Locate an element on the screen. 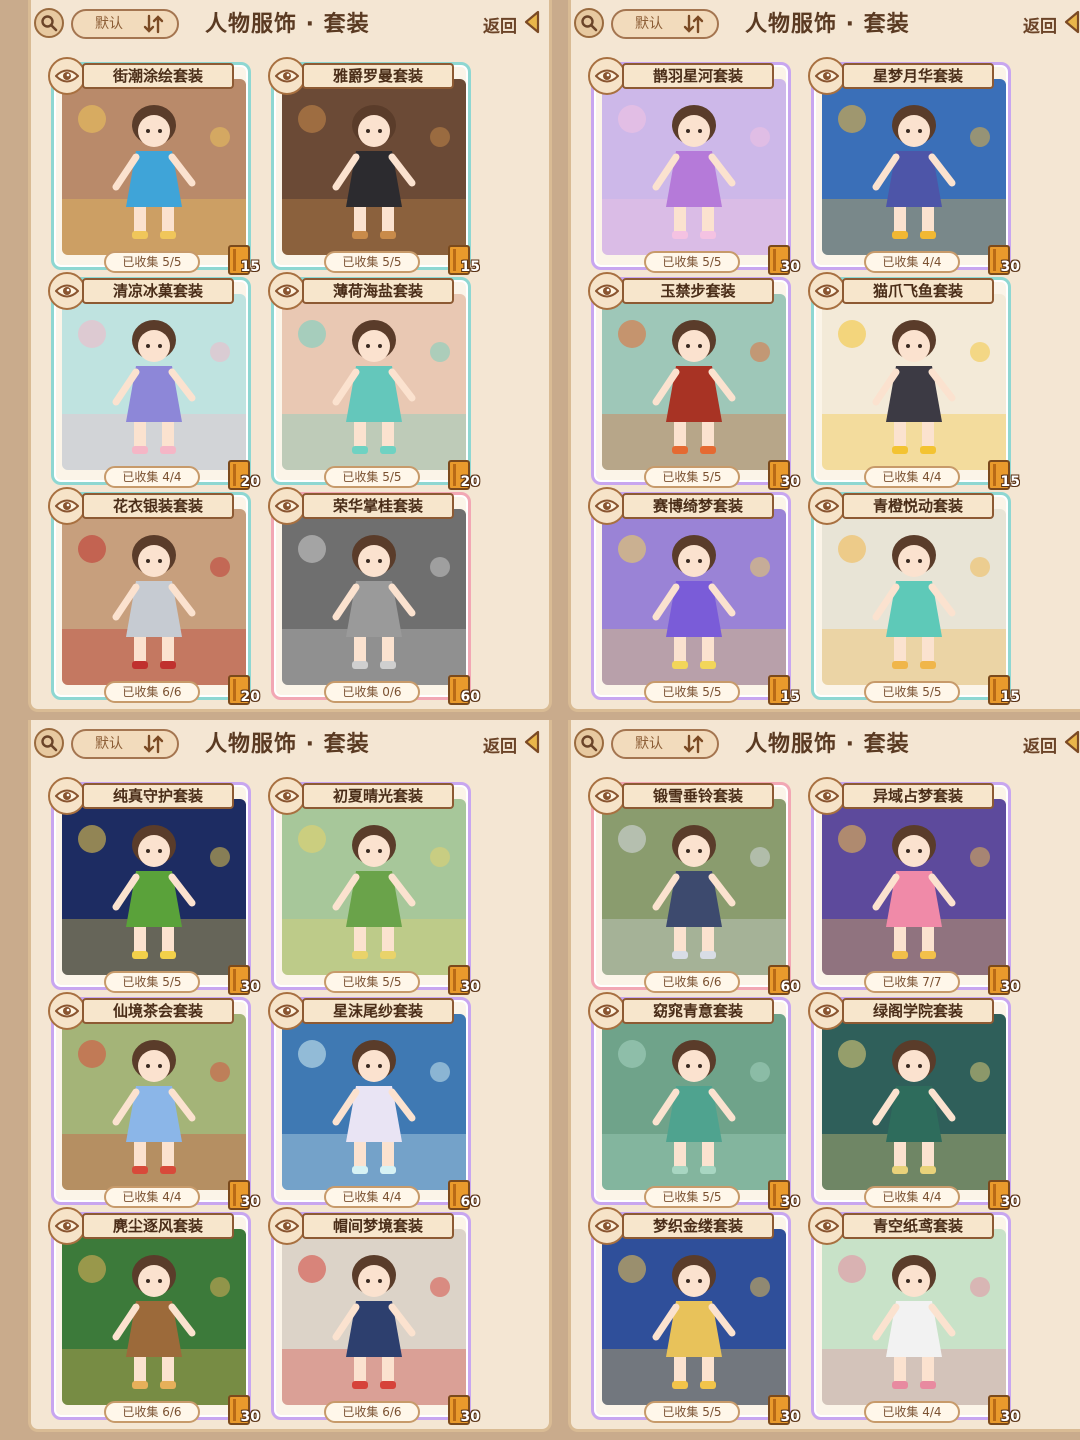 This screenshot has width=1080, height=1440. outfit-card: 梦织金缕套装 已收集 5/5 30 is located at coordinates (694, 1316).